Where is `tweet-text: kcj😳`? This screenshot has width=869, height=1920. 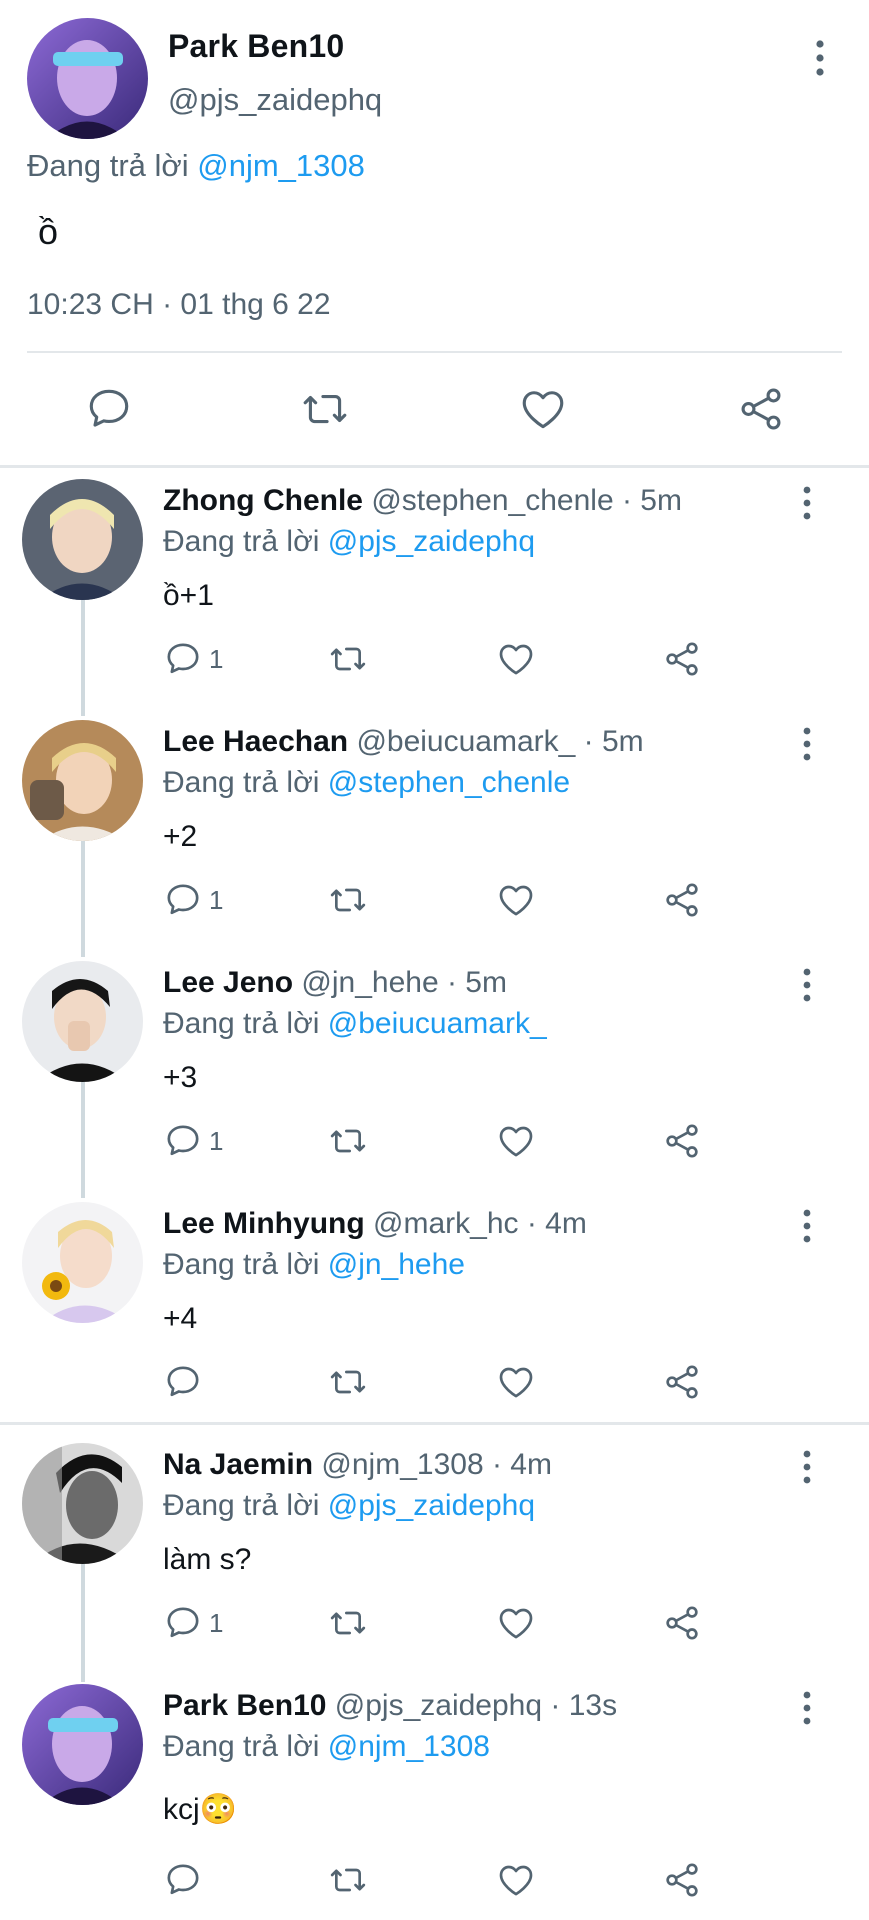 tweet-text: kcj😳 is located at coordinates (200, 1809).